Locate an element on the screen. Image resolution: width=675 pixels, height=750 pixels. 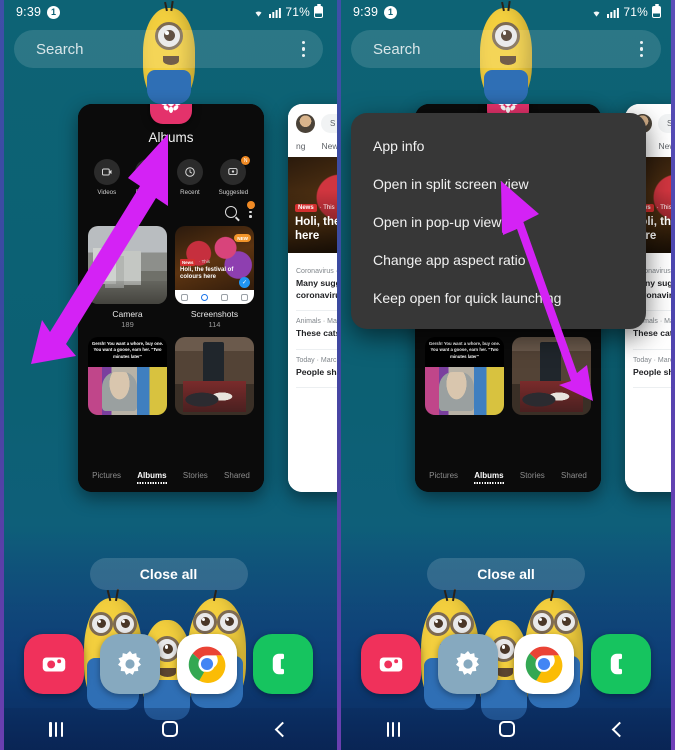
search-fab-icon: ✓ is located at coordinates (244, 282).